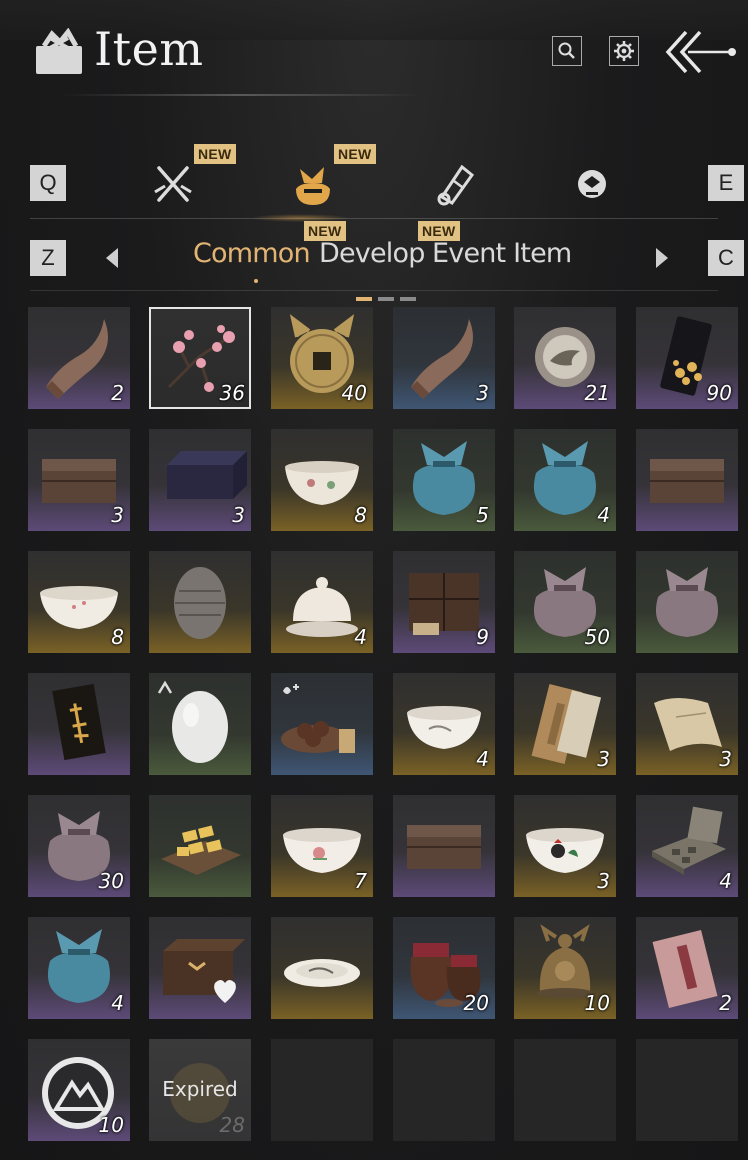 This screenshot has height=1160, width=748. What do you see at coordinates (360, 881) in the screenshot?
I see `item-count: 7` at bounding box center [360, 881].